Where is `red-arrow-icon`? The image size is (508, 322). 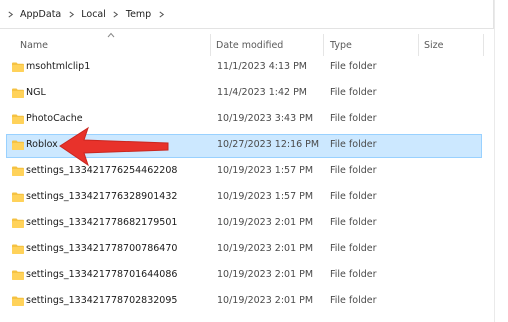
red-arrow-icon is located at coordinates (114, 146).